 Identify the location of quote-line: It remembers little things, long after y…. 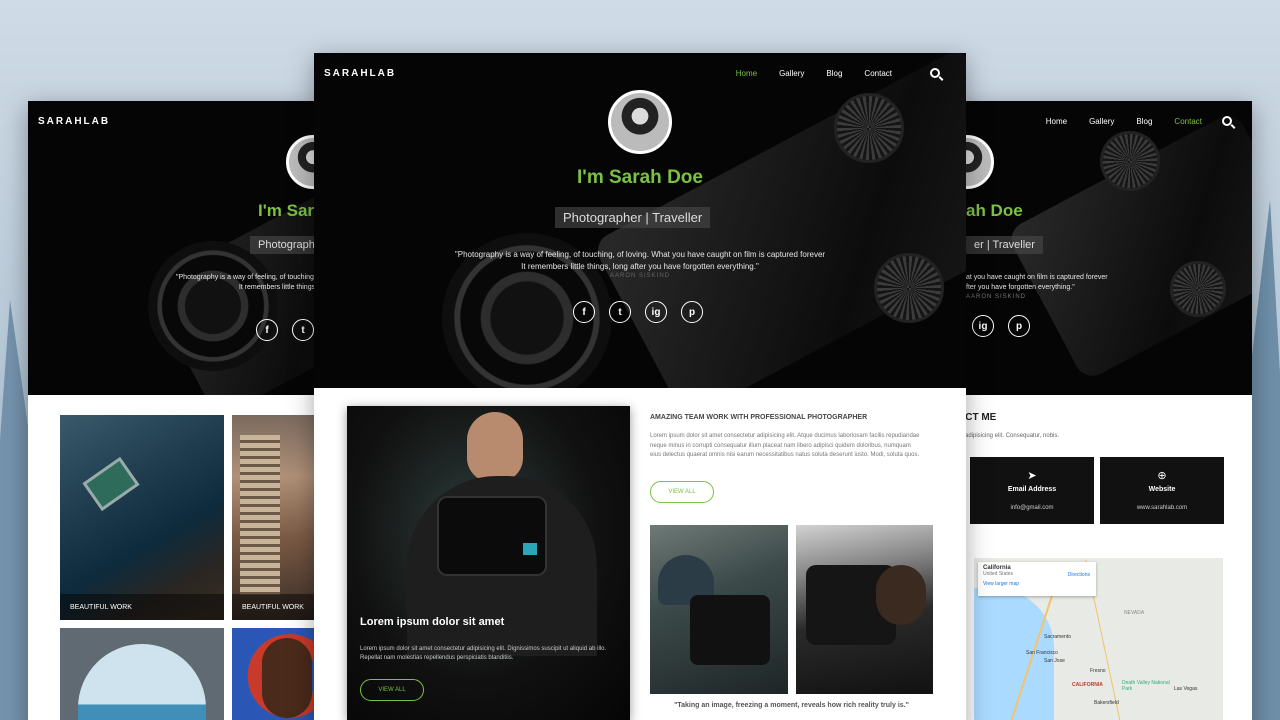
(640, 266).